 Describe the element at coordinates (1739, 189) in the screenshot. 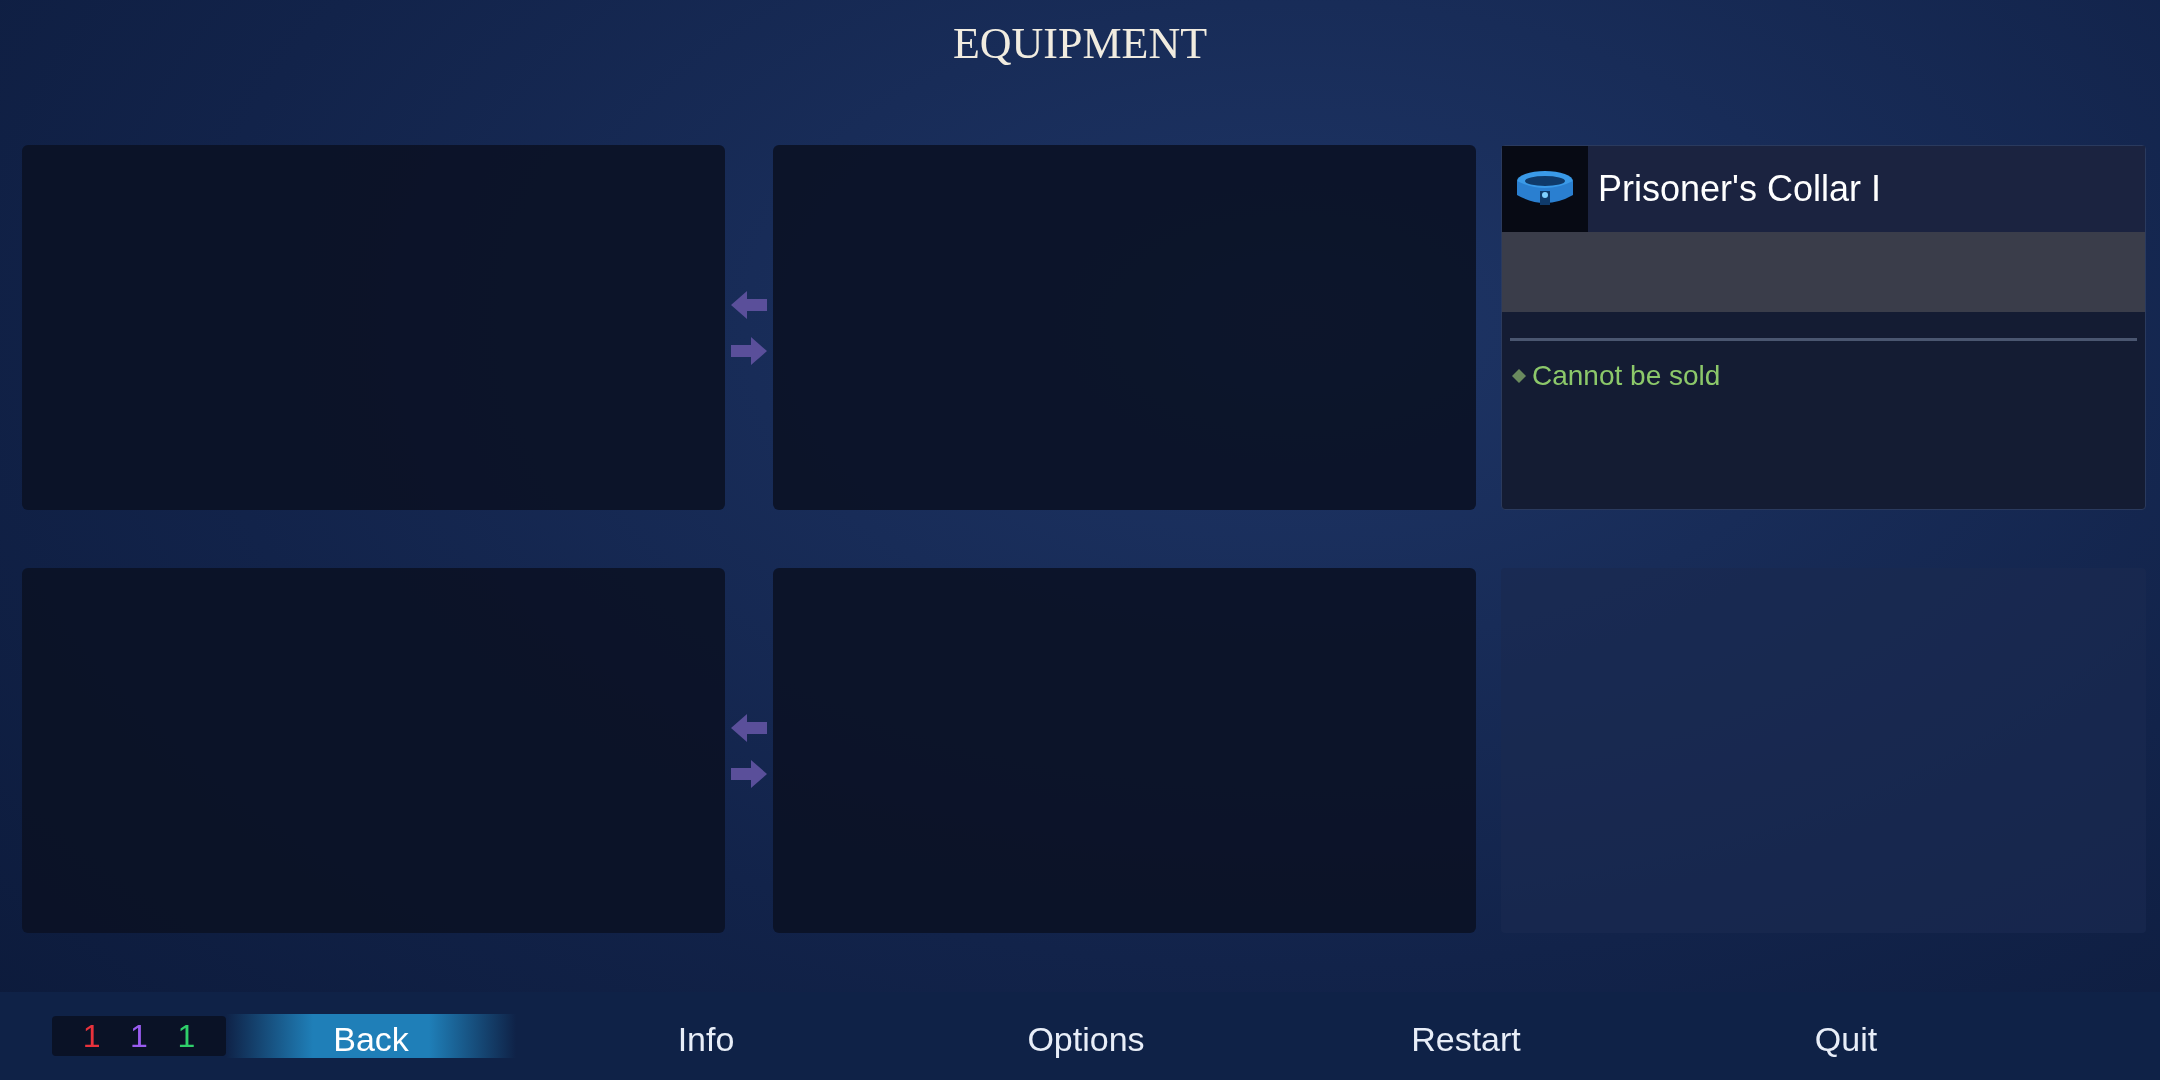

I see `item-name: Prisoner's Collar I` at that location.